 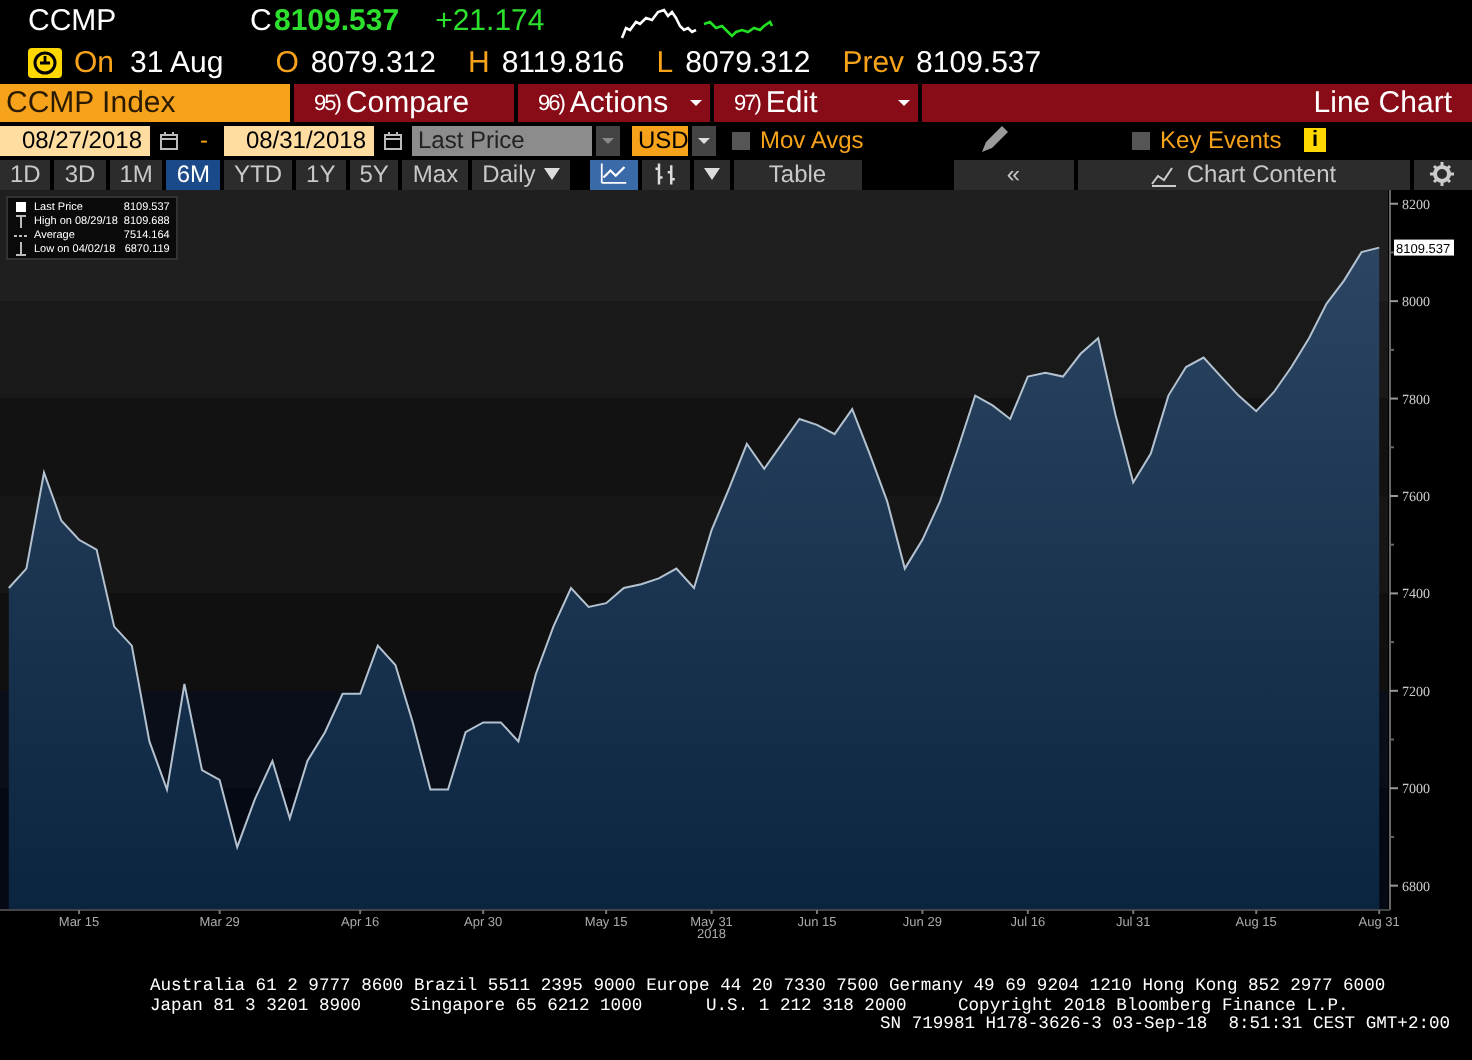 I want to click on line-chart-icon, so click(x=613, y=174).